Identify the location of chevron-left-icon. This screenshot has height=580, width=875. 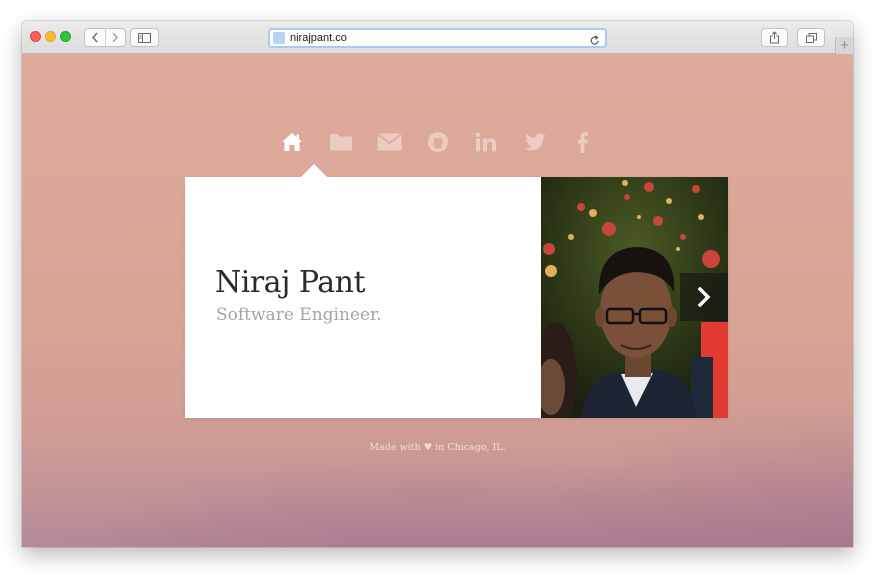
(94, 37).